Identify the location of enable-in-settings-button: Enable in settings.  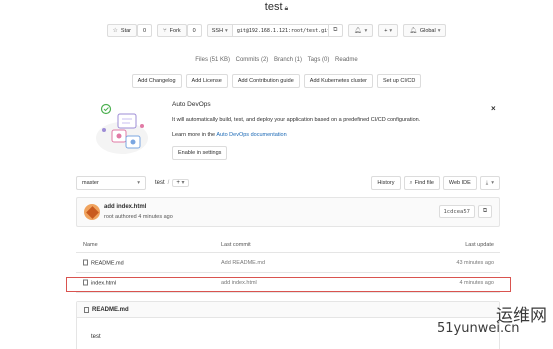
(200, 153).